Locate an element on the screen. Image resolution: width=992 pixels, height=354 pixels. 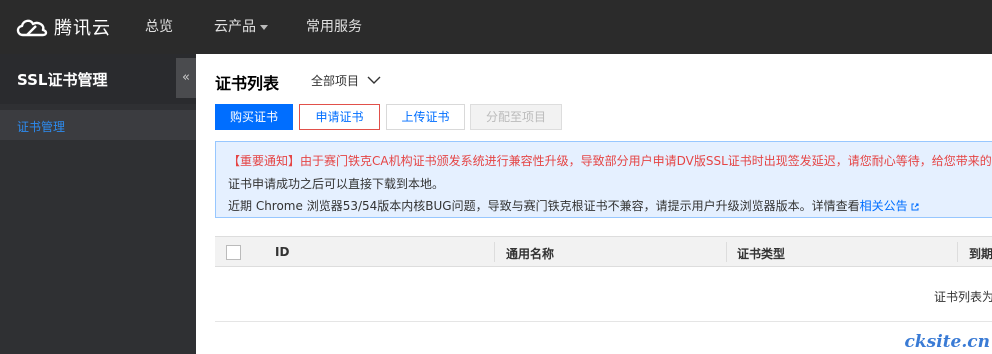
nav-overview: 总览 is located at coordinates (159, 27).